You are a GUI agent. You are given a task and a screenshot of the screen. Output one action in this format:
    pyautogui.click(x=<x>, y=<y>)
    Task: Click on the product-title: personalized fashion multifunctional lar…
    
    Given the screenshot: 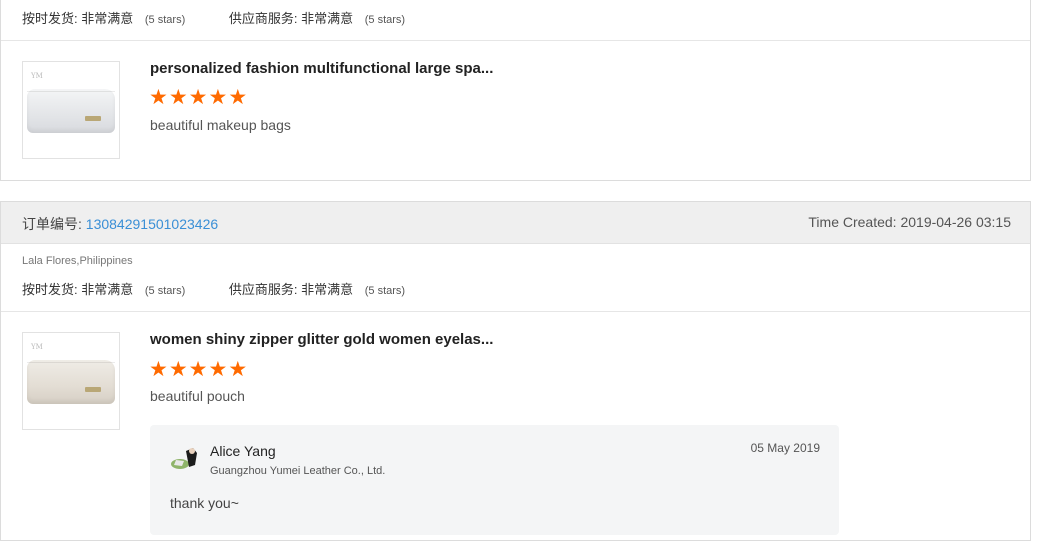 What is the action you would take?
    pyautogui.click(x=321, y=68)
    